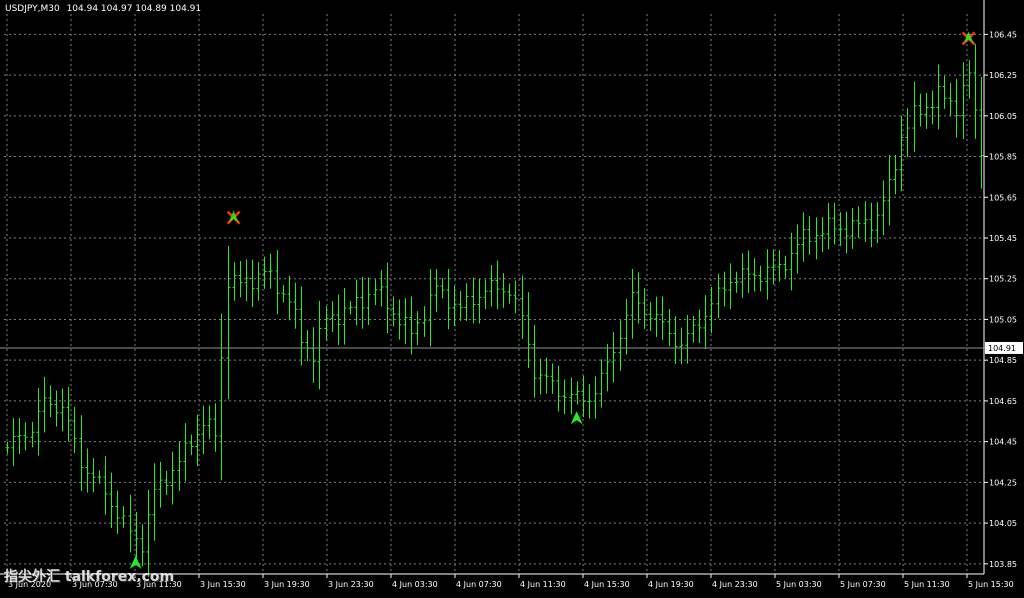 Image resolution: width=1024 pixels, height=598 pixels. What do you see at coordinates (991, 584) in the screenshot?
I see `time-tick-label: 5 Jun 15:30` at bounding box center [991, 584].